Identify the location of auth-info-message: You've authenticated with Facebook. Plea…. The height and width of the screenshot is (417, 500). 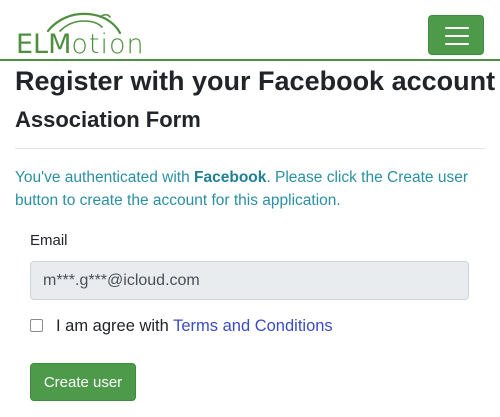
(250, 189).